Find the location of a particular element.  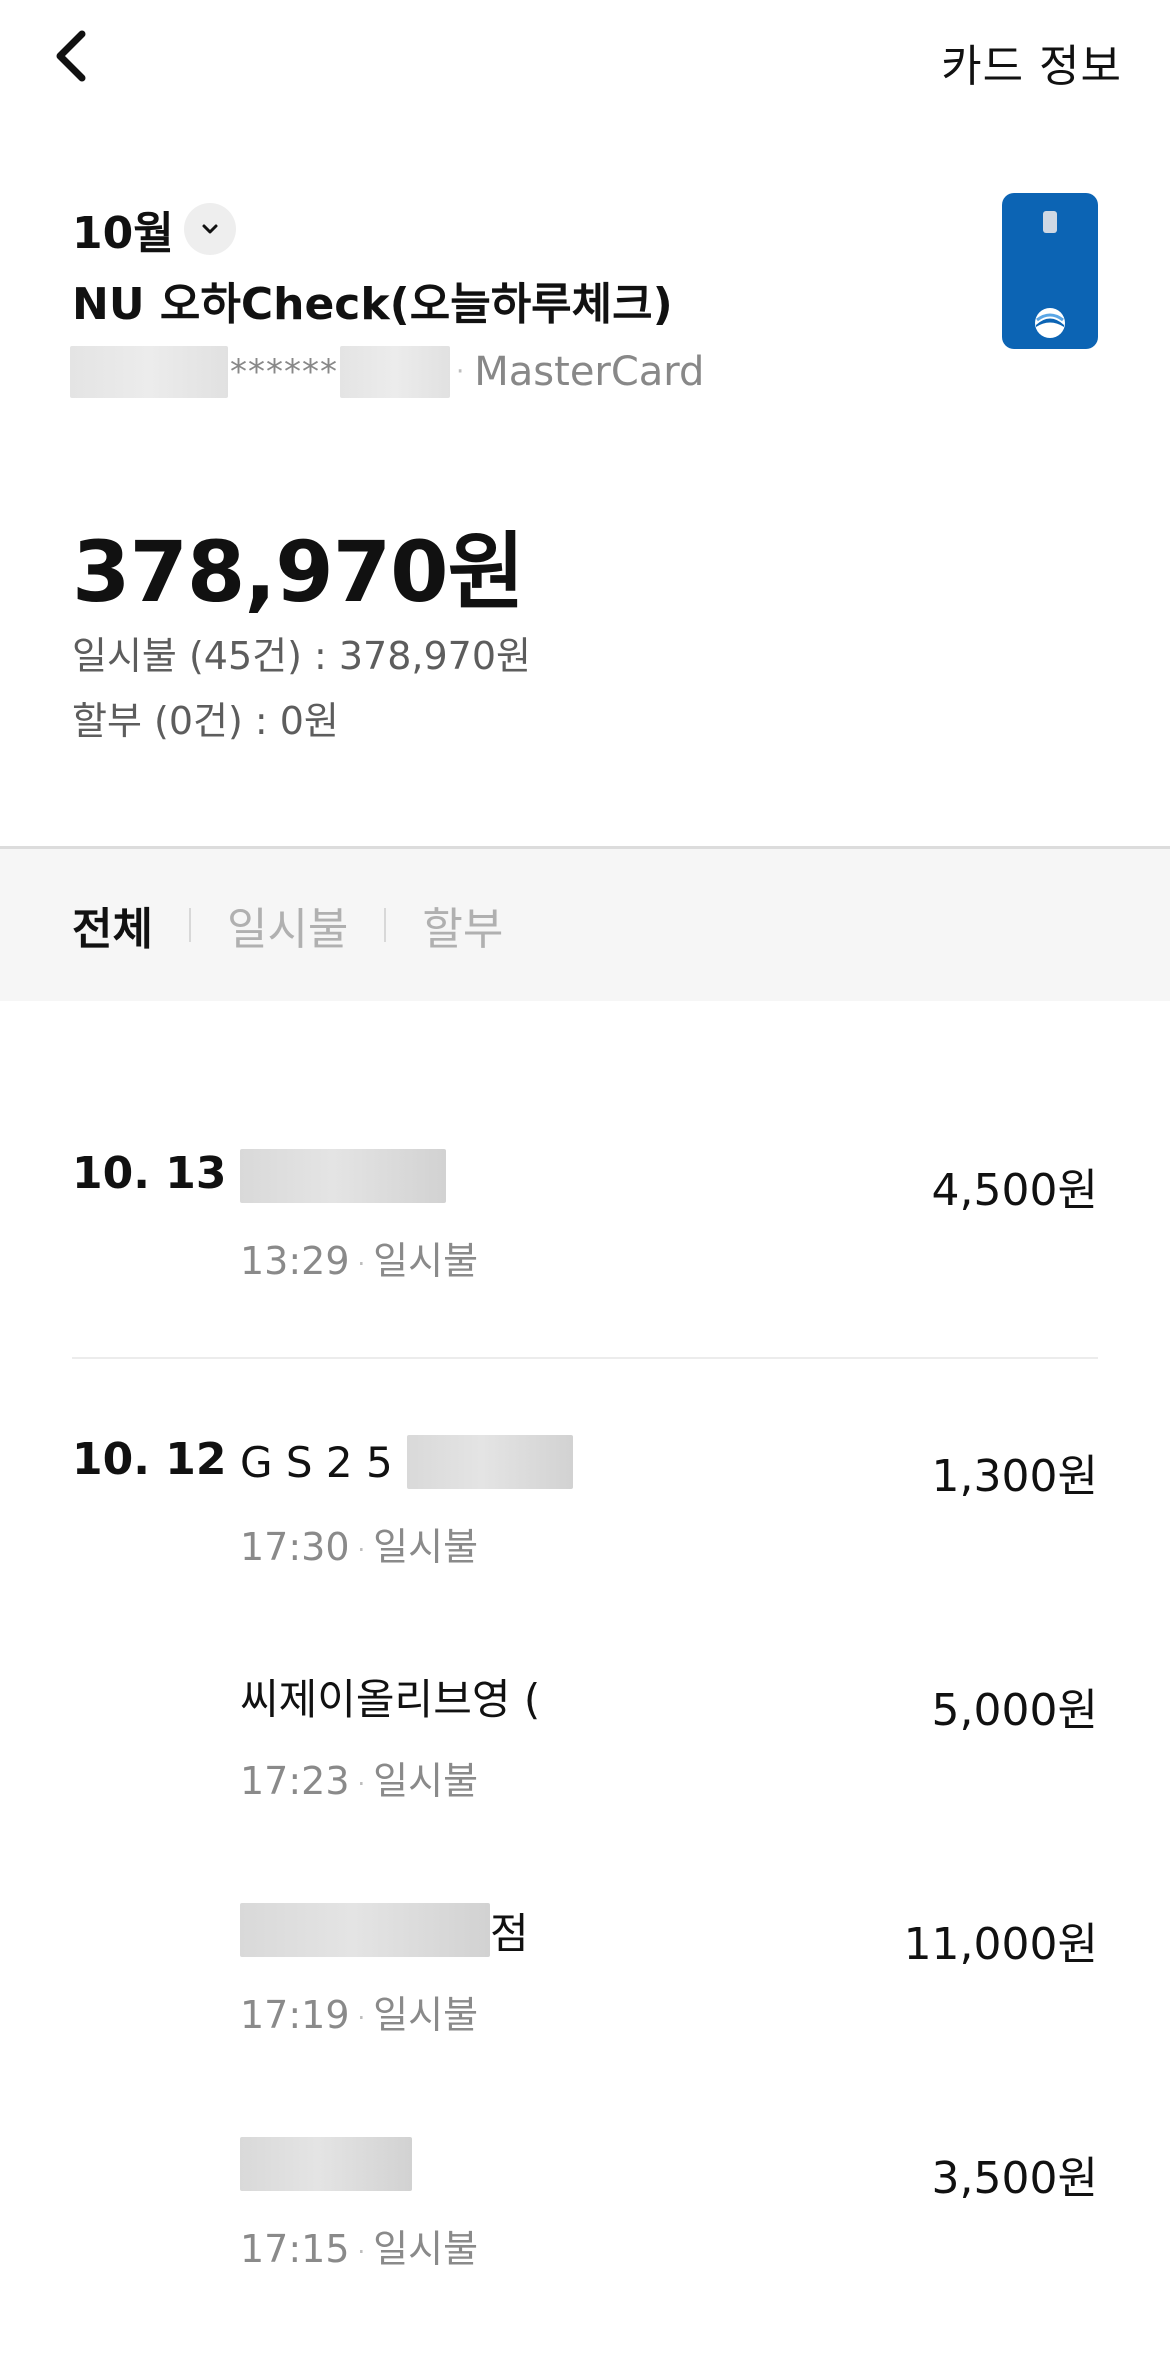

installment-summary: 할부 (0건) : 0원 is located at coordinates (205, 721).